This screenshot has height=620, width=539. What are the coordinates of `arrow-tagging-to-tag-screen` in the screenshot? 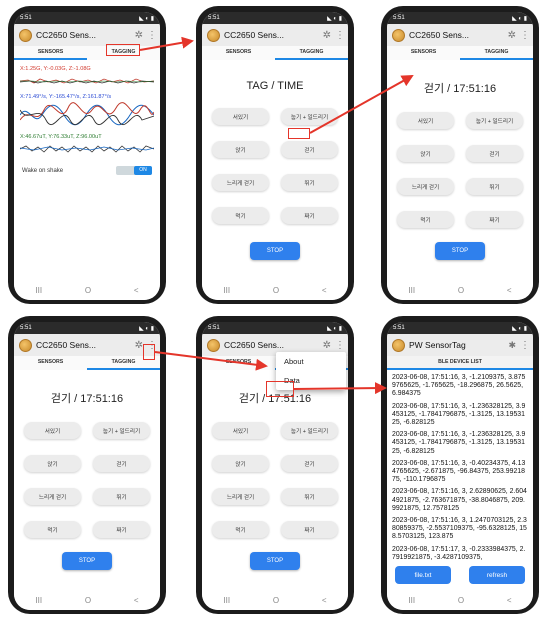 It's located at (166, 43).